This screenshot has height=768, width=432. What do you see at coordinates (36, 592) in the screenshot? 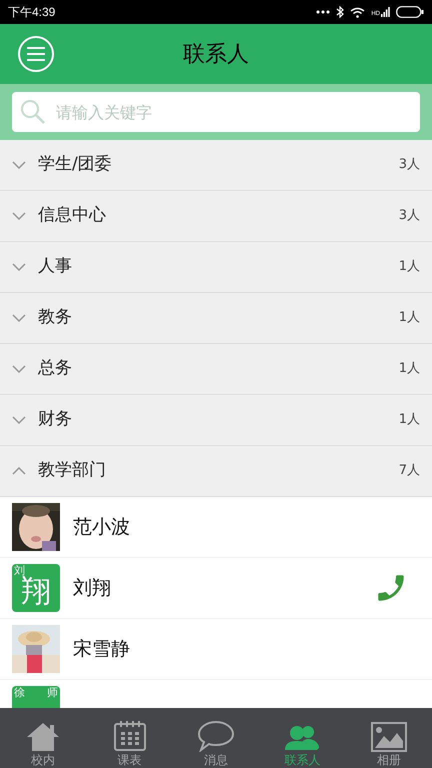
I see `avatar-character: 翔` at bounding box center [36, 592].